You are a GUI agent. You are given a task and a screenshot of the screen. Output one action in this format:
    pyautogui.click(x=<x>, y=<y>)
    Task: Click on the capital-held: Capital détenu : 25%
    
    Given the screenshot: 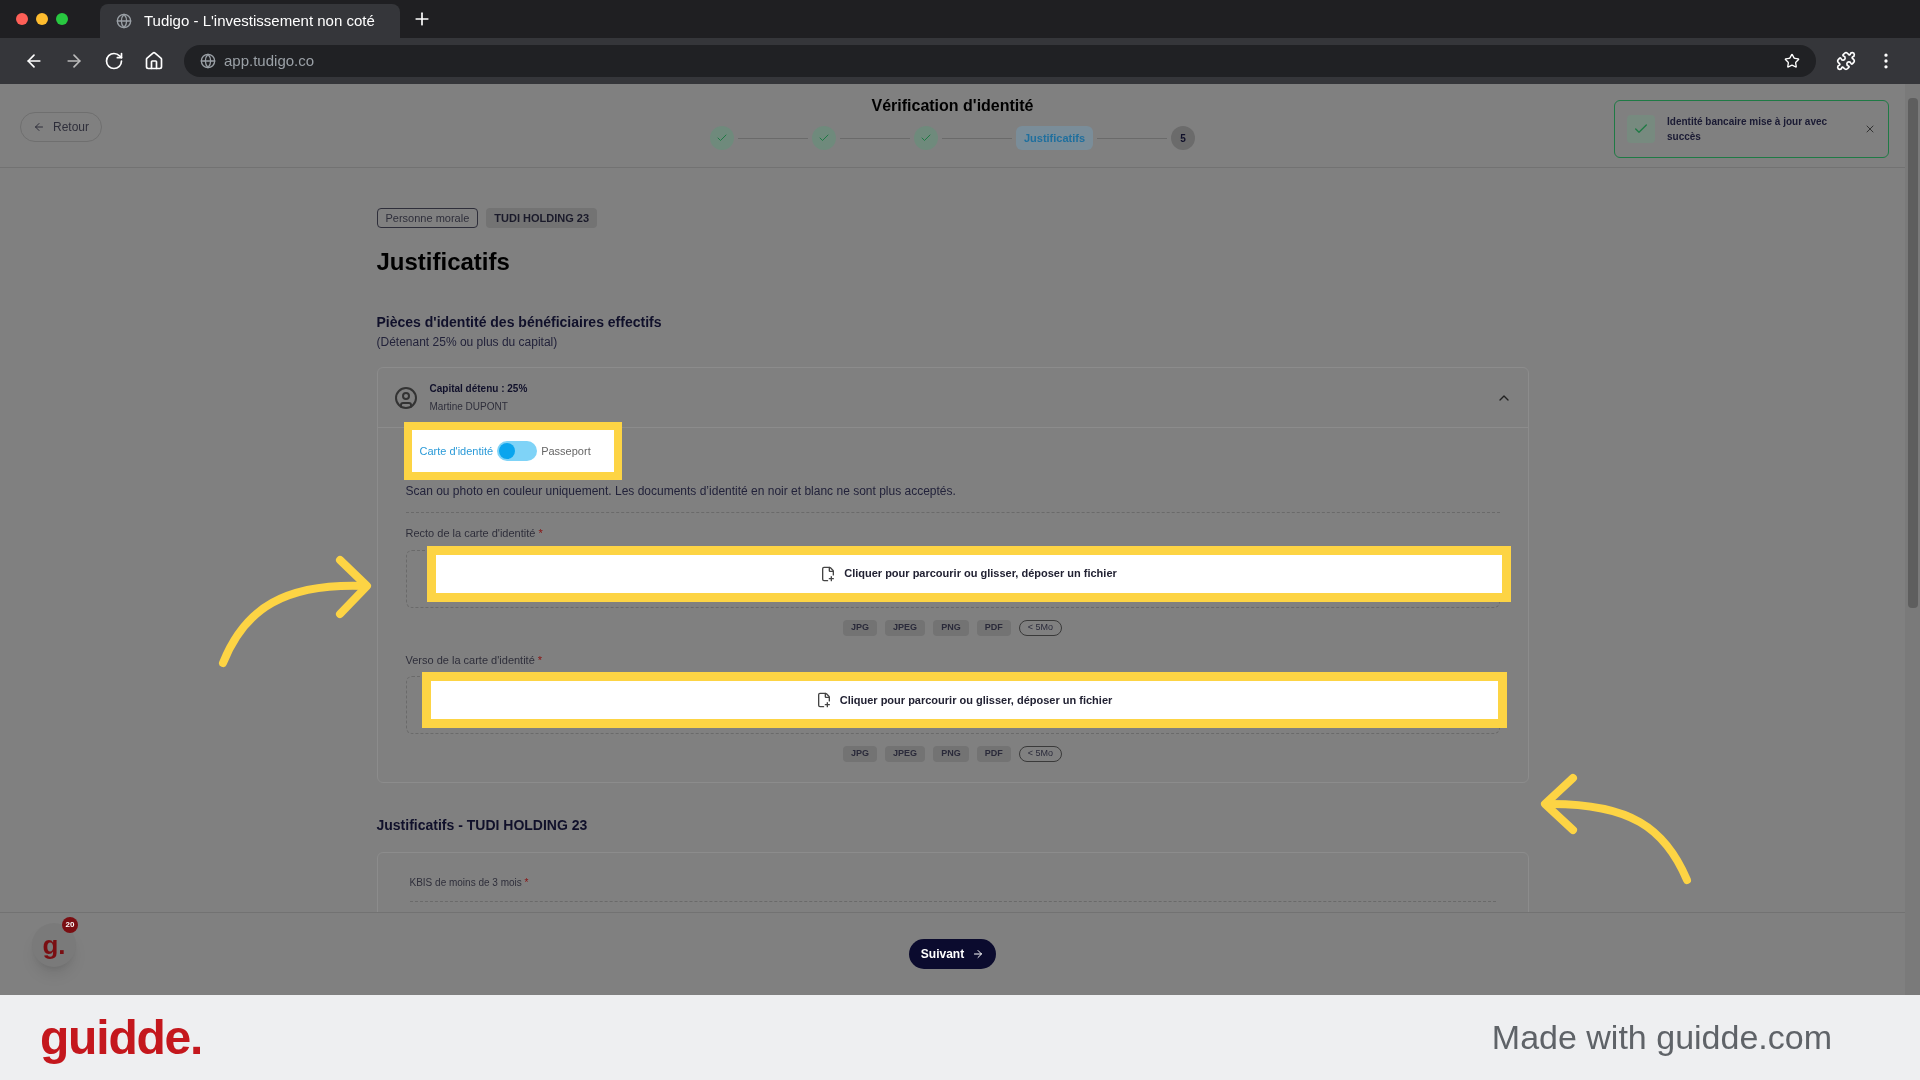 What is the action you would take?
    pyautogui.click(x=479, y=388)
    